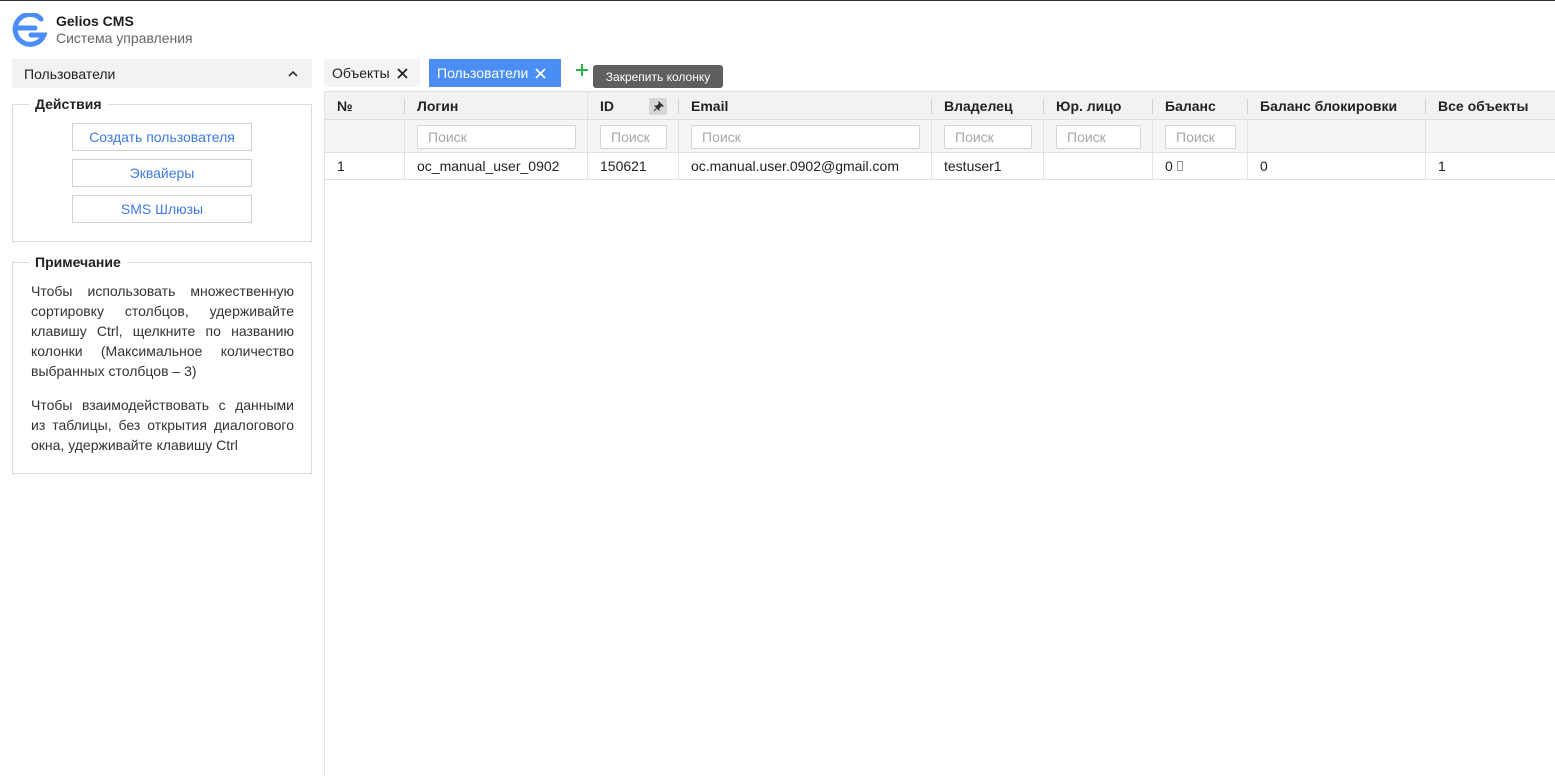  I want to click on login-search-input, so click(496, 137).